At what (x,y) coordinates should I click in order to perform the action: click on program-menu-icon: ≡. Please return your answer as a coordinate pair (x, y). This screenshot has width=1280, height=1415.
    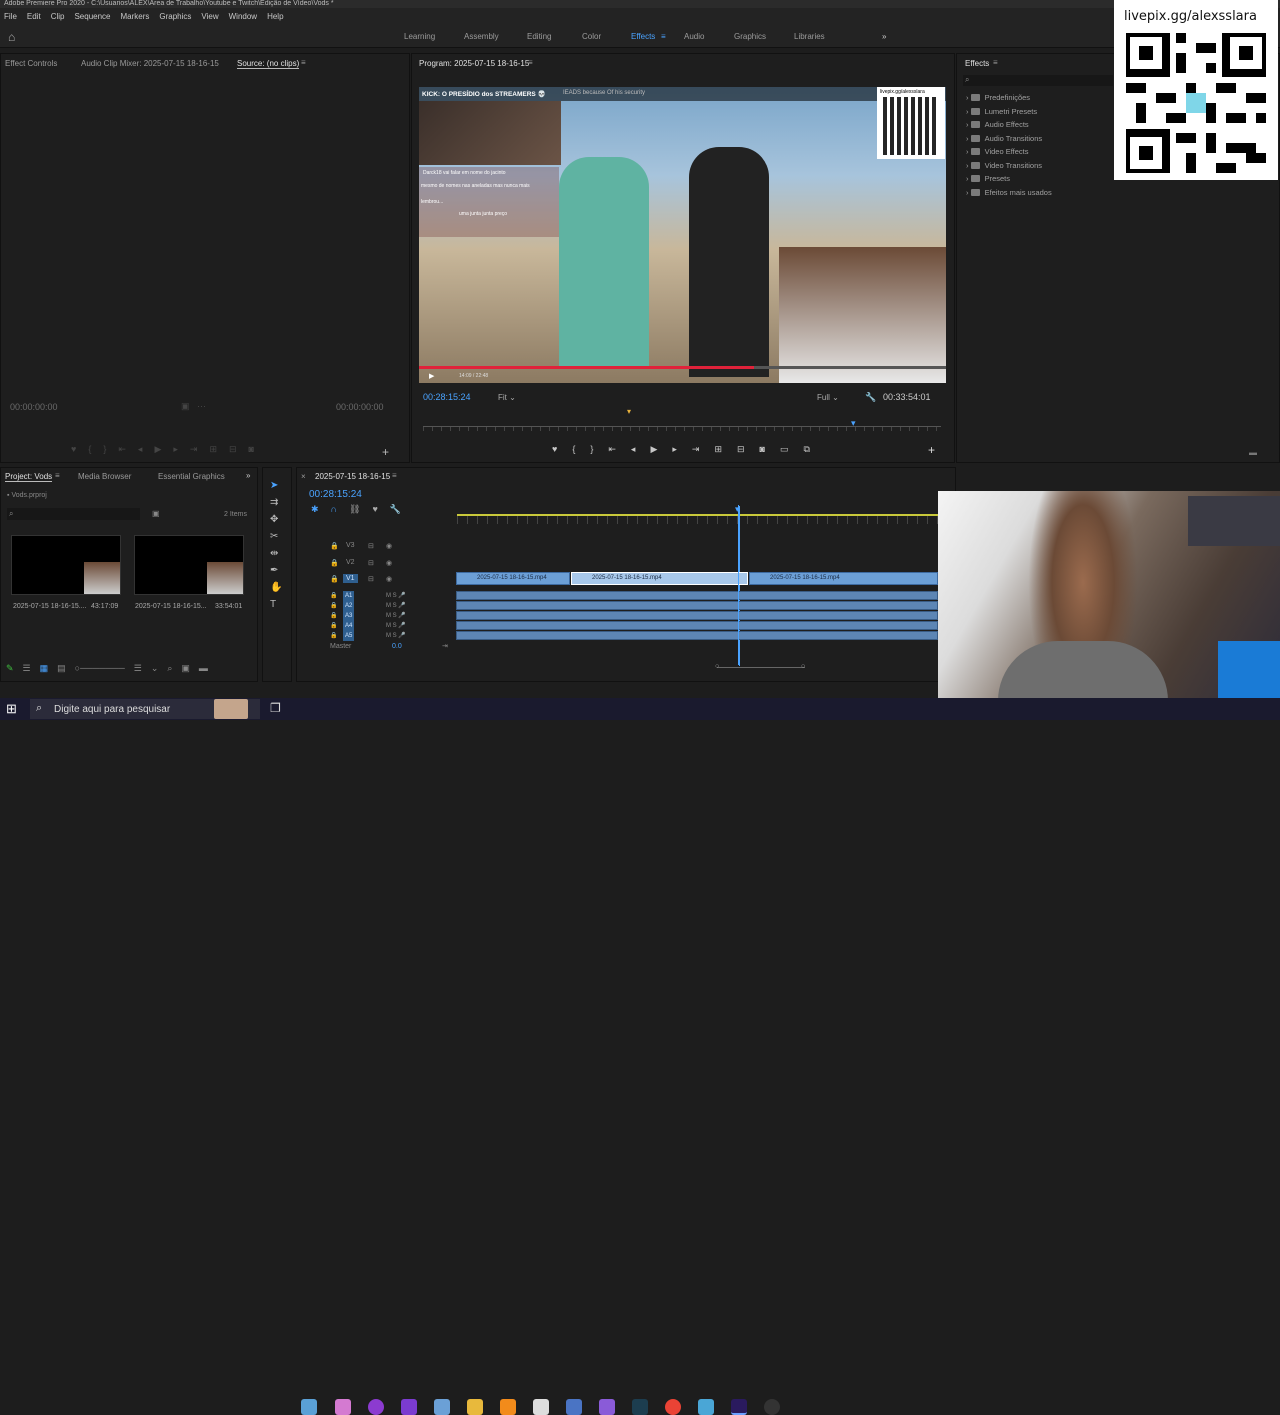
    Looking at the image, I should click on (530, 62).